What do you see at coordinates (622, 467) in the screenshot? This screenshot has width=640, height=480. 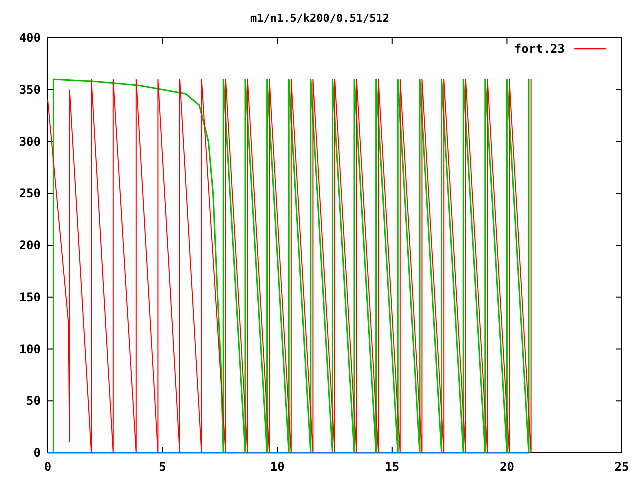 I see `x-tick-label: 25` at bounding box center [622, 467].